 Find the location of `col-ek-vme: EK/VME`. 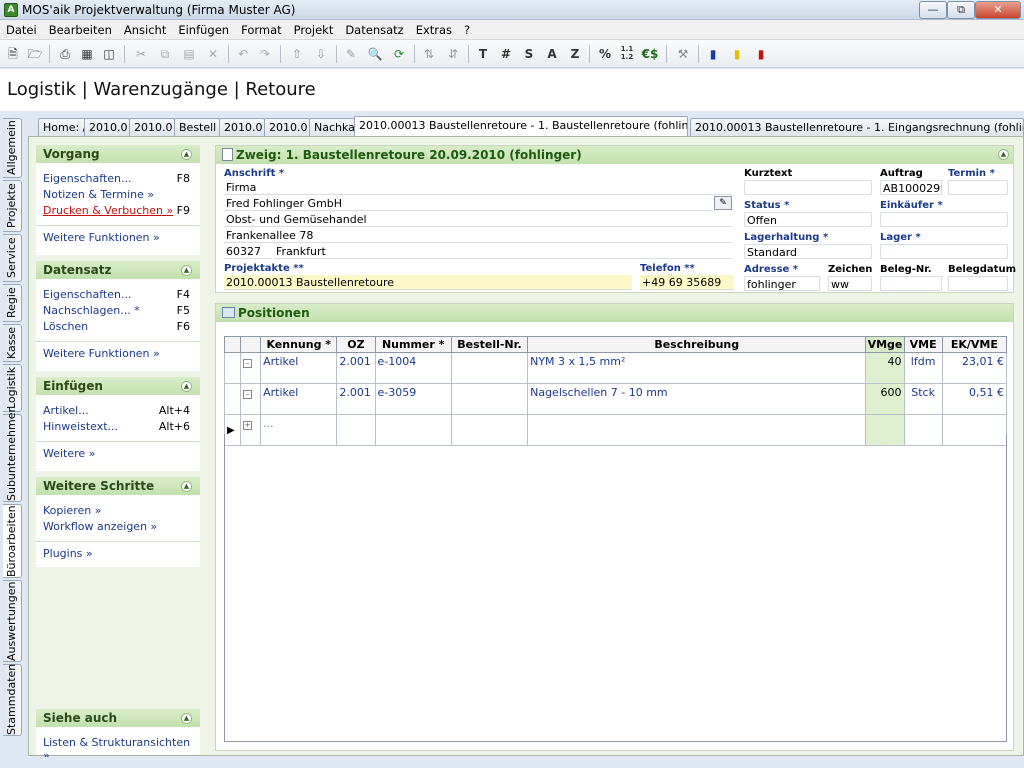

col-ek-vme: EK/VME is located at coordinates (974, 344).